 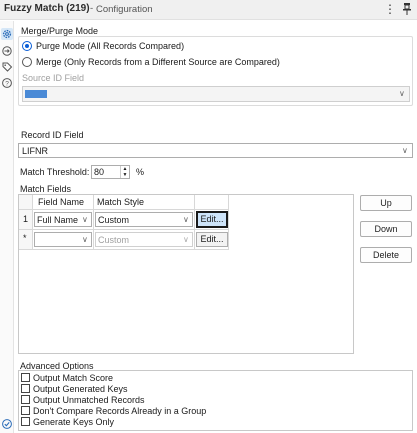 I want to click on column-header-match-style: Match Style, so click(x=144, y=202).